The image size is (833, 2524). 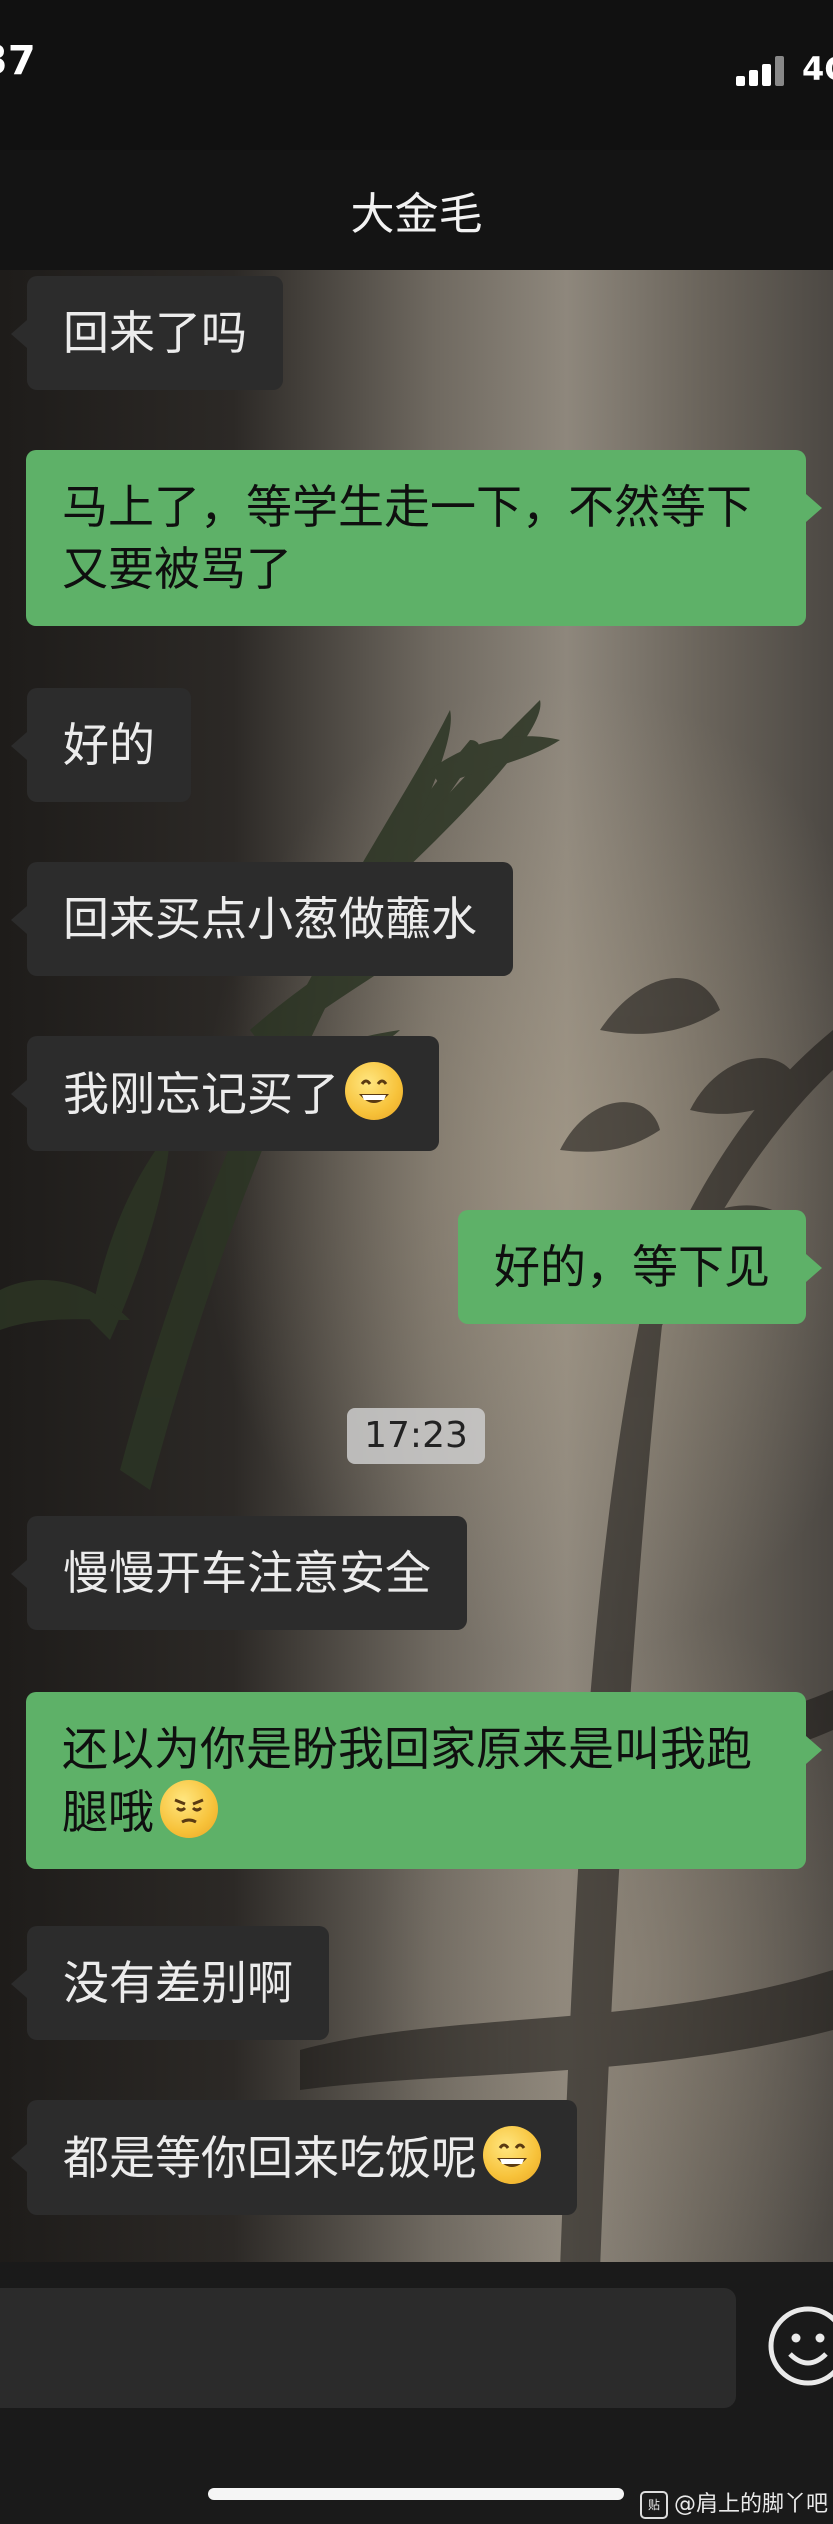 What do you see at coordinates (424, 538) in the screenshot?
I see `message-bubble: 马上了，等学生走一下，不然等下又要被骂了` at bounding box center [424, 538].